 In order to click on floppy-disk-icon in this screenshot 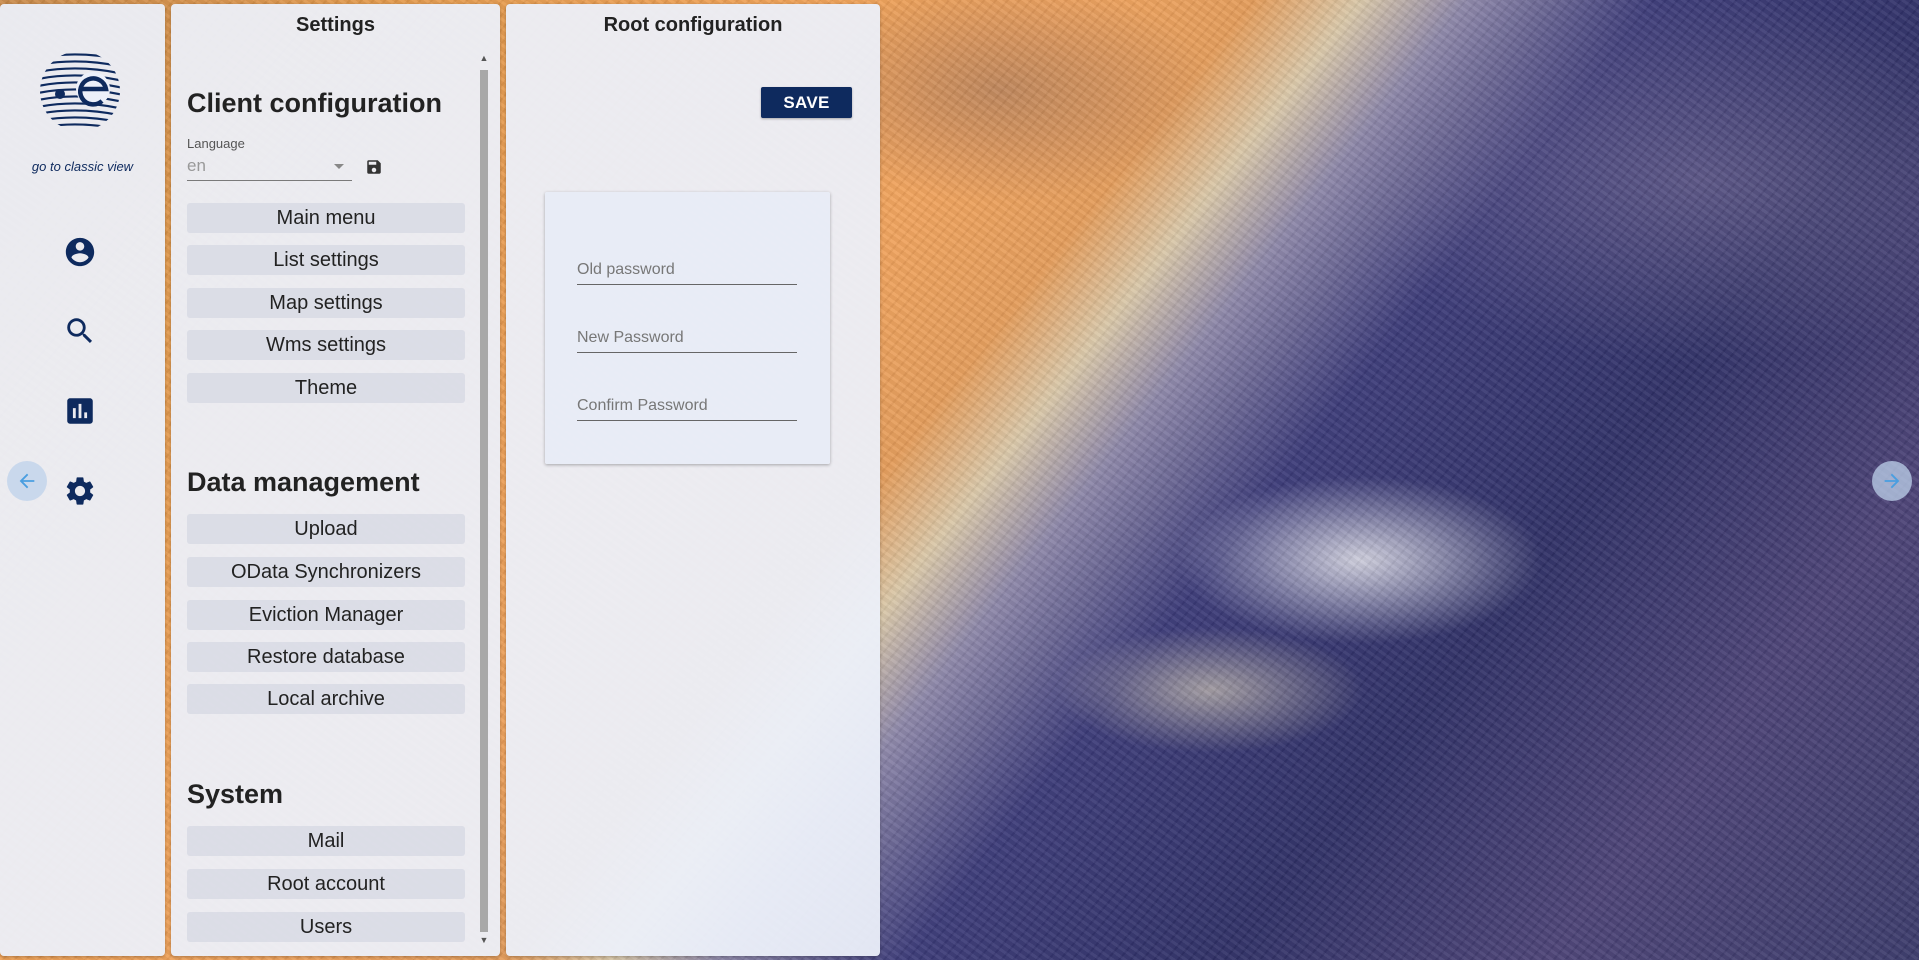, I will do `click(374, 167)`.